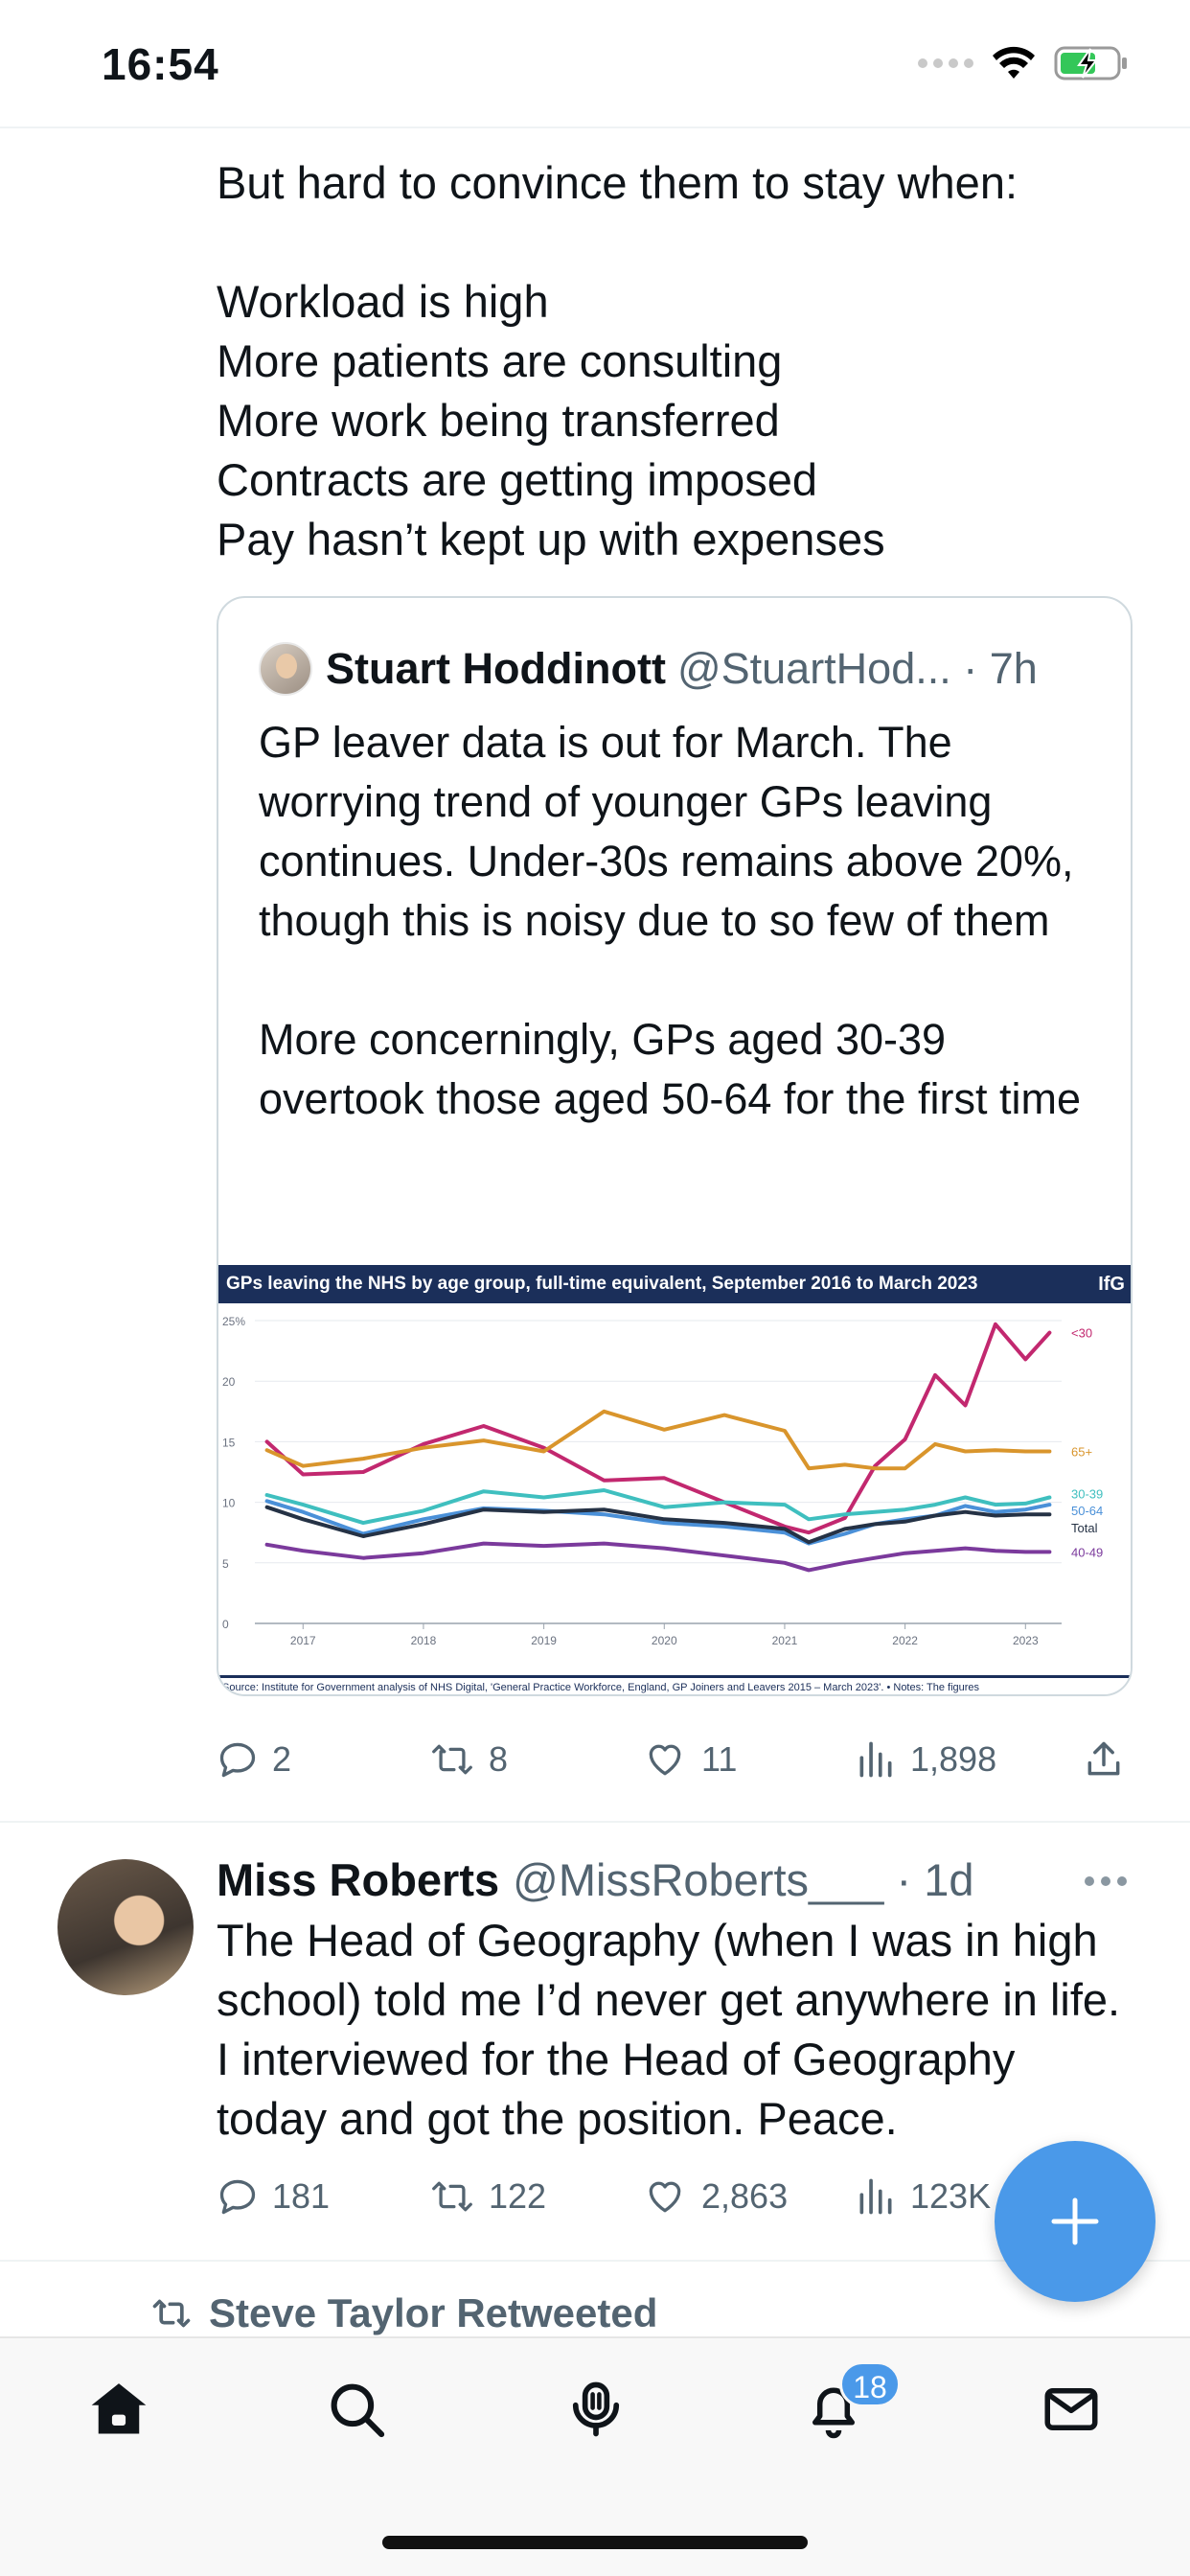 Image resolution: width=1190 pixels, height=2576 pixels. I want to click on views-button: 123K, so click(923, 2196).